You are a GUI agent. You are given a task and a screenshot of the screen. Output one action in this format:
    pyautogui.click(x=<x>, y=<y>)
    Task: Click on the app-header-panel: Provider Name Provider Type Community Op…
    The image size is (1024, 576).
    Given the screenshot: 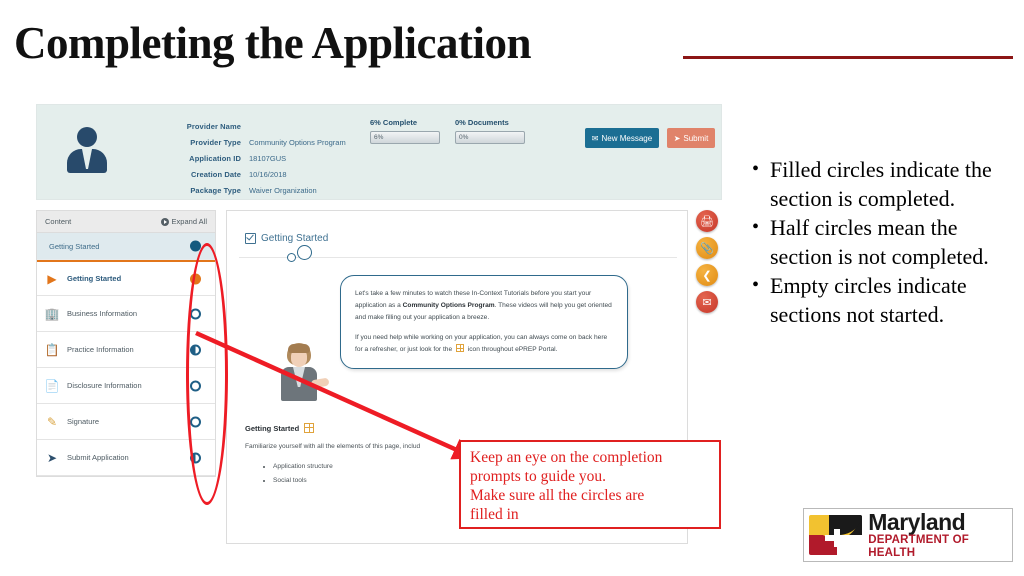 What is the action you would take?
    pyautogui.click(x=379, y=152)
    